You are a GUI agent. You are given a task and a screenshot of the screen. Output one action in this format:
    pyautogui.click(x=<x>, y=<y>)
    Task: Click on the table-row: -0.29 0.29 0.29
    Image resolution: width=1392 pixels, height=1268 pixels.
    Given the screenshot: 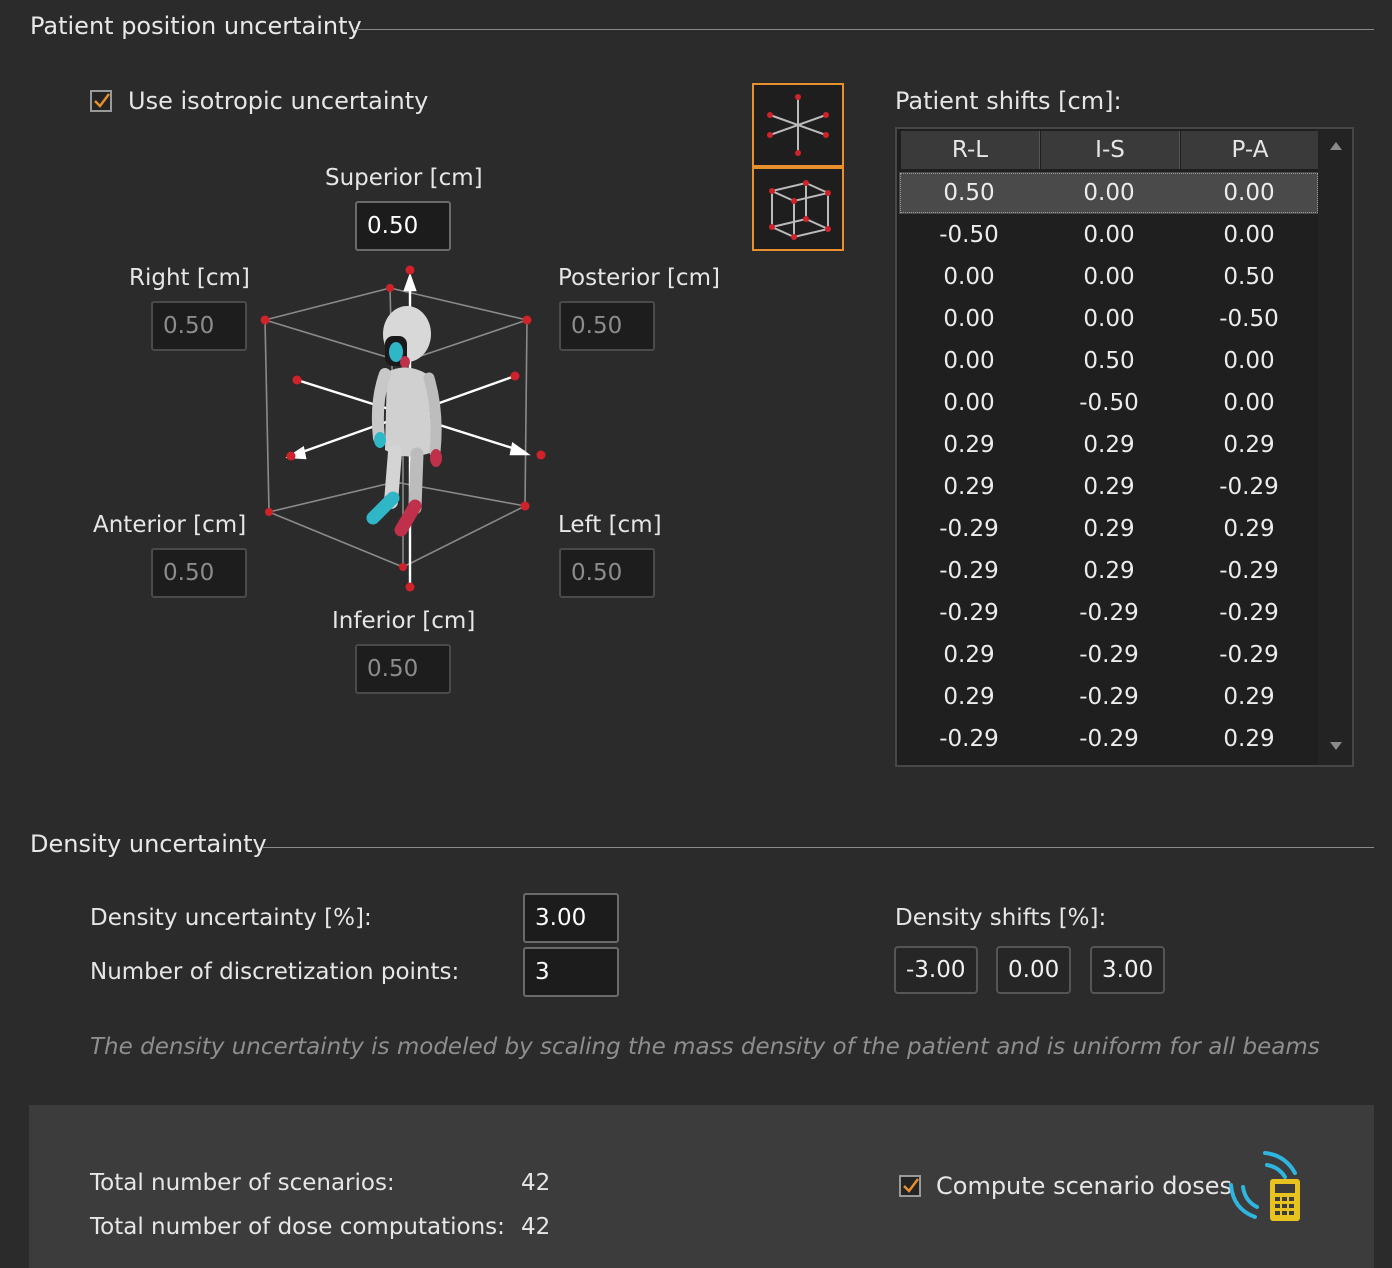 What is the action you would take?
    pyautogui.click(x=1109, y=529)
    